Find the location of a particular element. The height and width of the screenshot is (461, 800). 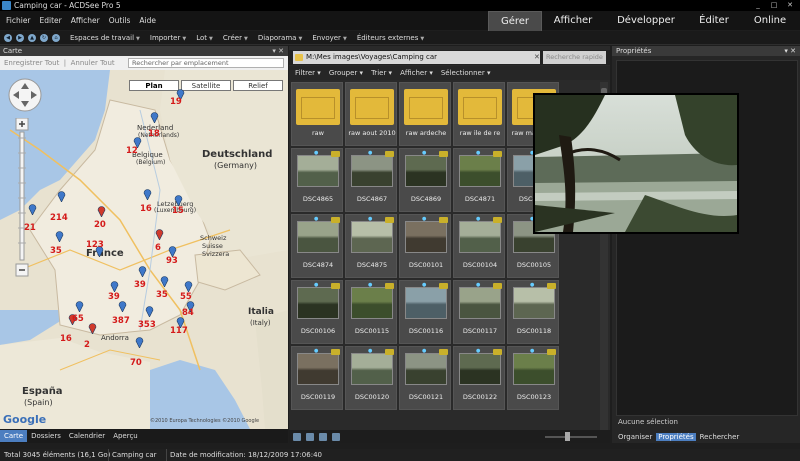

select-menu: Sélectionner ▾ is located at coordinates (466, 73).